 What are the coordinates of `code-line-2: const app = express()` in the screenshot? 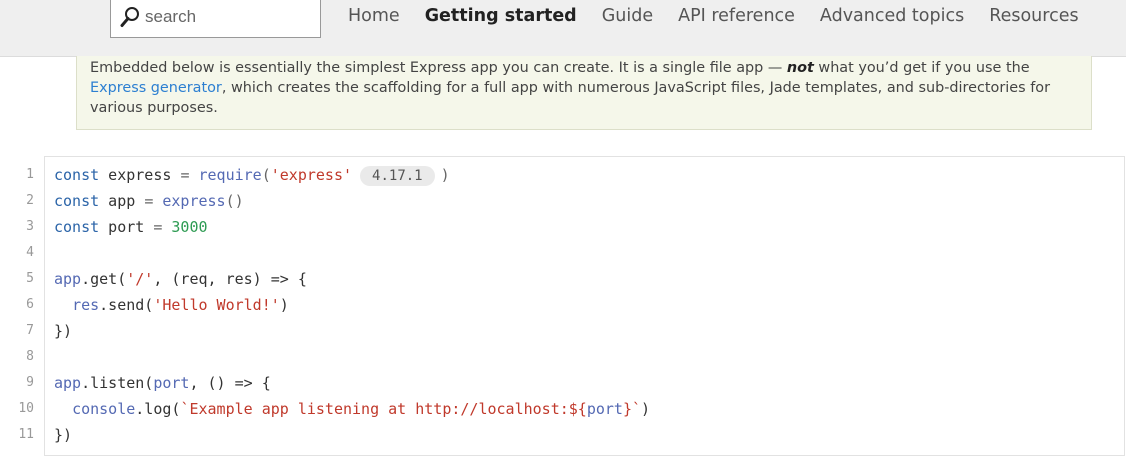 It's located at (352, 201).